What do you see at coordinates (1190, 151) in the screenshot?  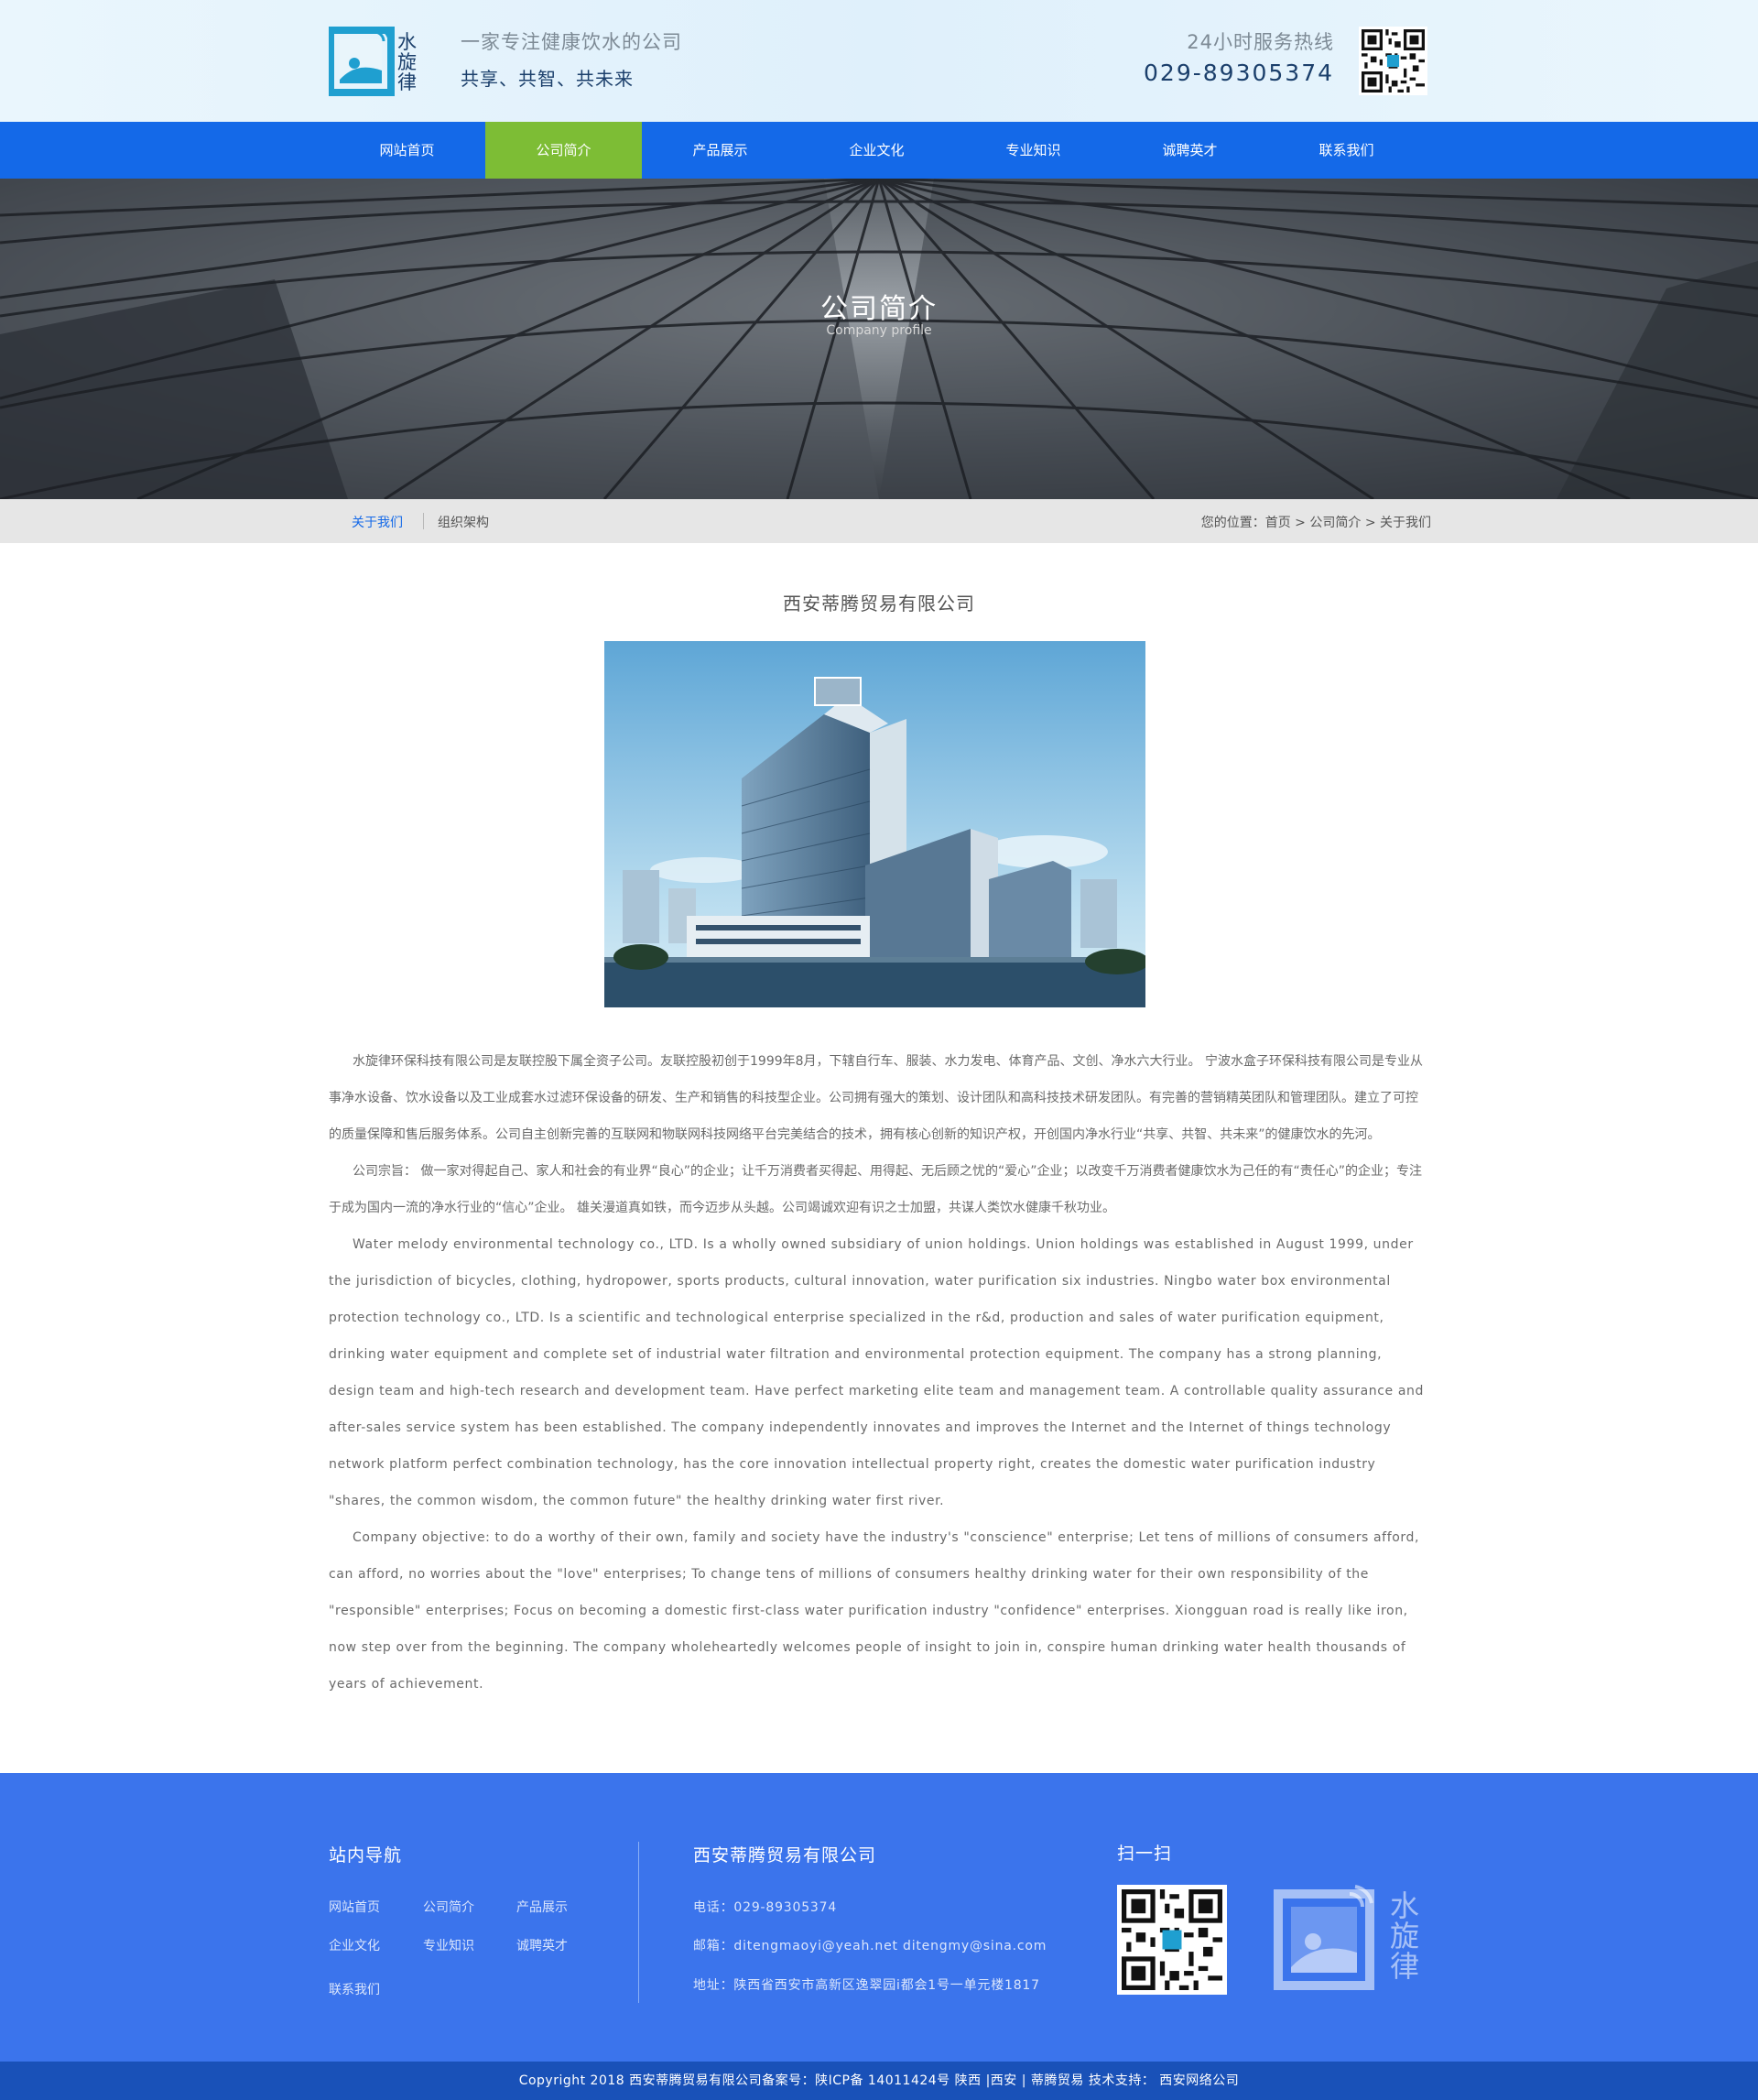 I see `nav-item-careers: 诚聘英才` at bounding box center [1190, 151].